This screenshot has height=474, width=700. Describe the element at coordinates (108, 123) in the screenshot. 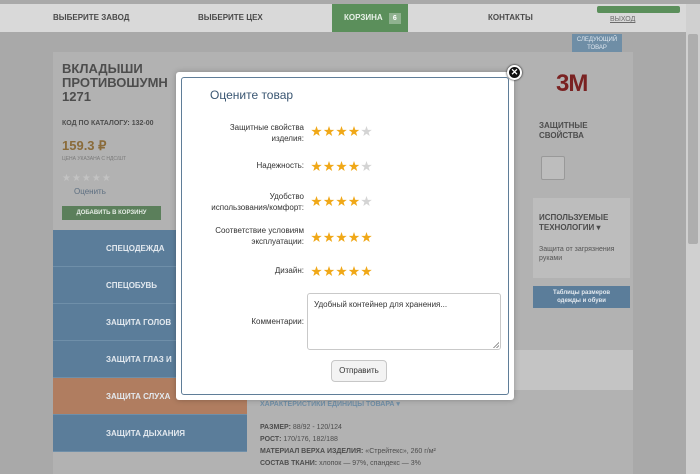

I see `catalog-code: КОД ПО КАТАЛОГУ: 132-00` at that location.